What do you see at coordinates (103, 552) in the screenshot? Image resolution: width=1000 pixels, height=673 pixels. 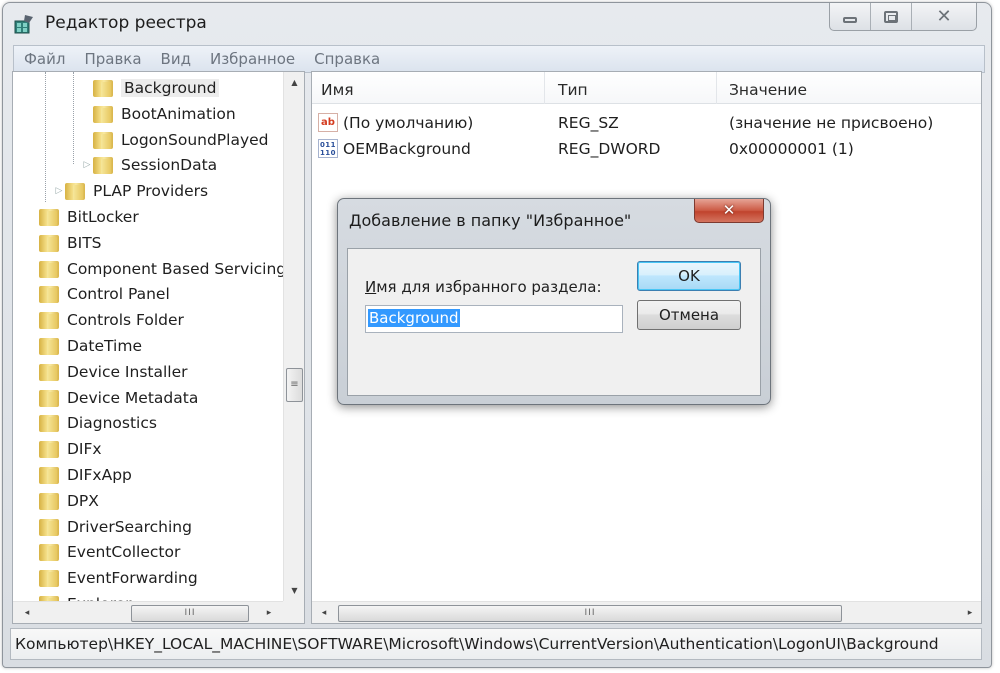 I see `tree-item: EventCollector` at bounding box center [103, 552].